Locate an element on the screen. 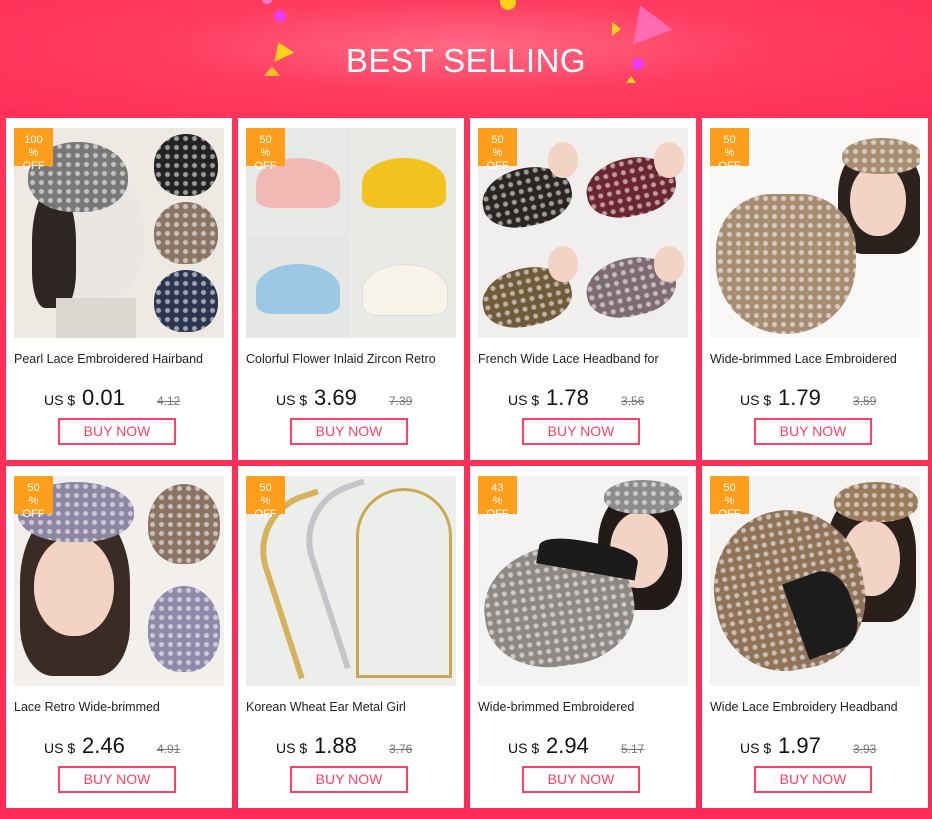 This screenshot has width=932, height=819. price-row: US $ 0.01 4.12 is located at coordinates (119, 398).